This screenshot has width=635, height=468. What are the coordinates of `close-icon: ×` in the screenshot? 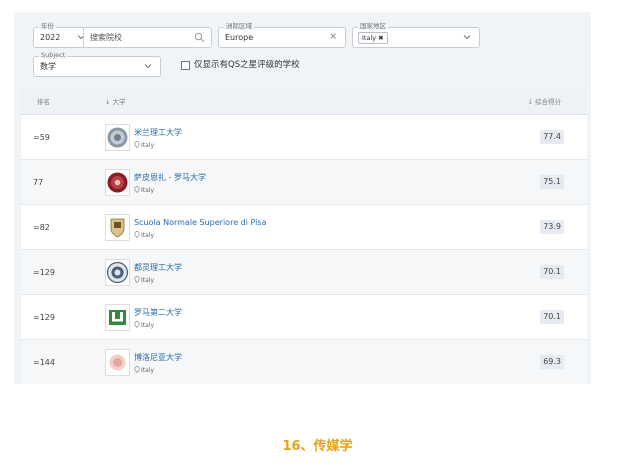 It's located at (333, 37).